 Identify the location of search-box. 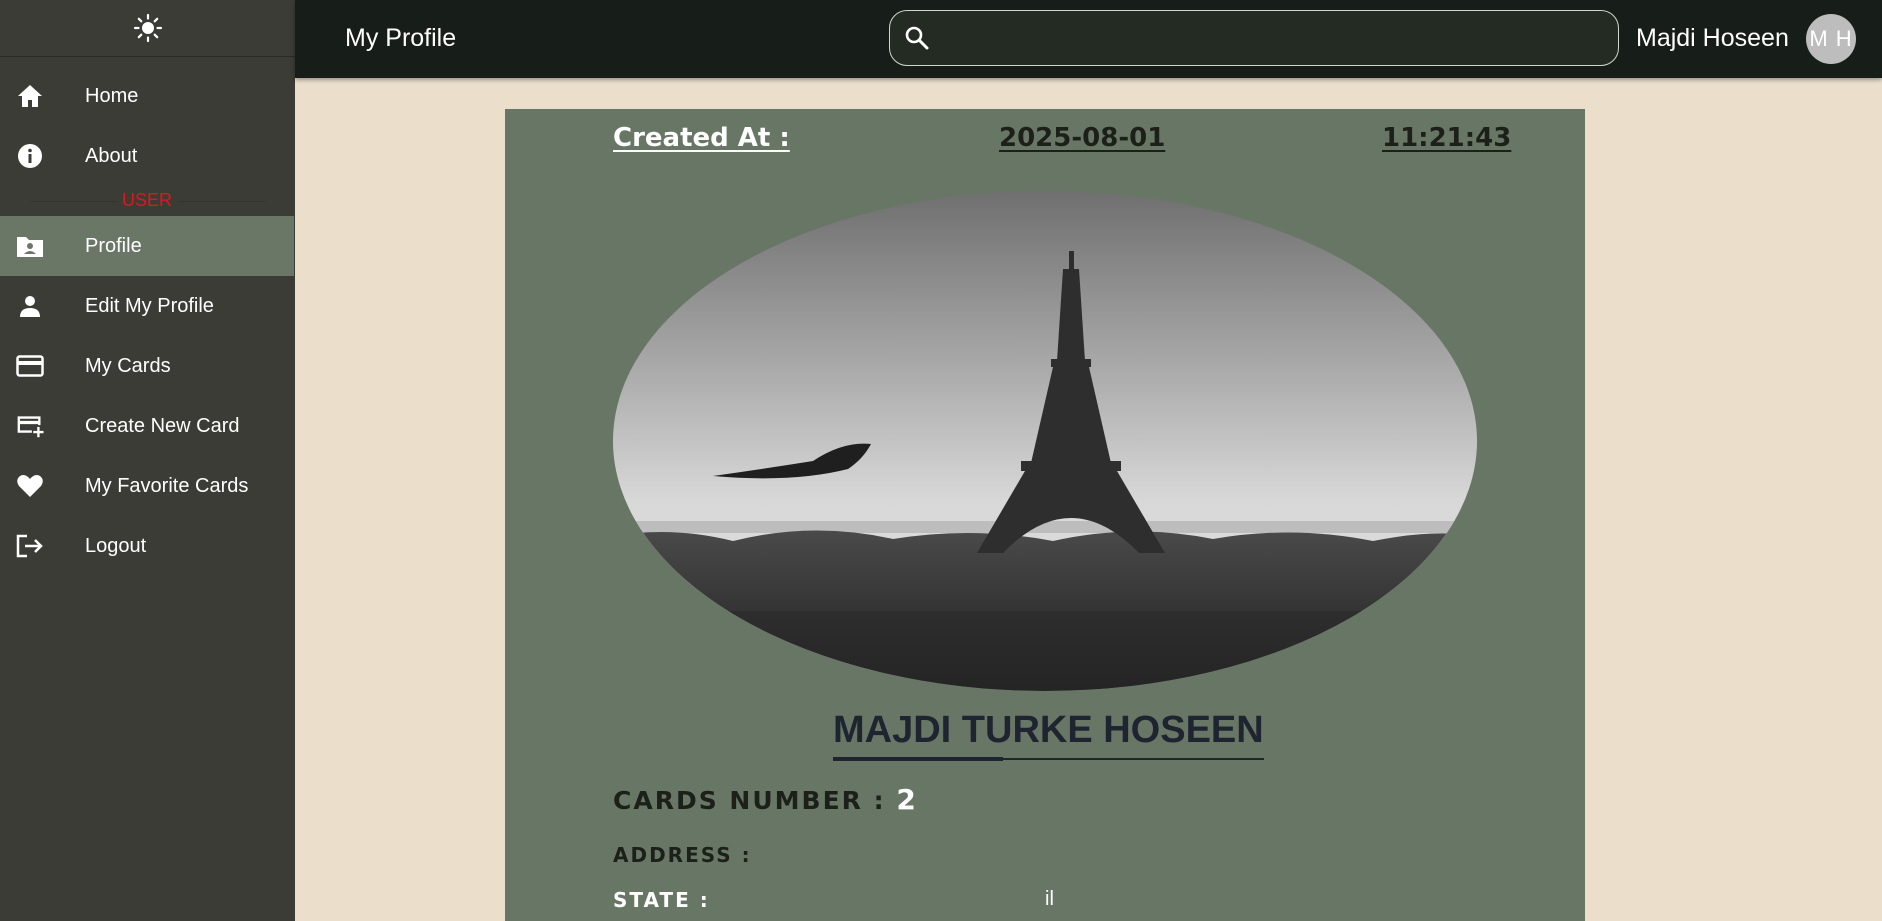
(1254, 38).